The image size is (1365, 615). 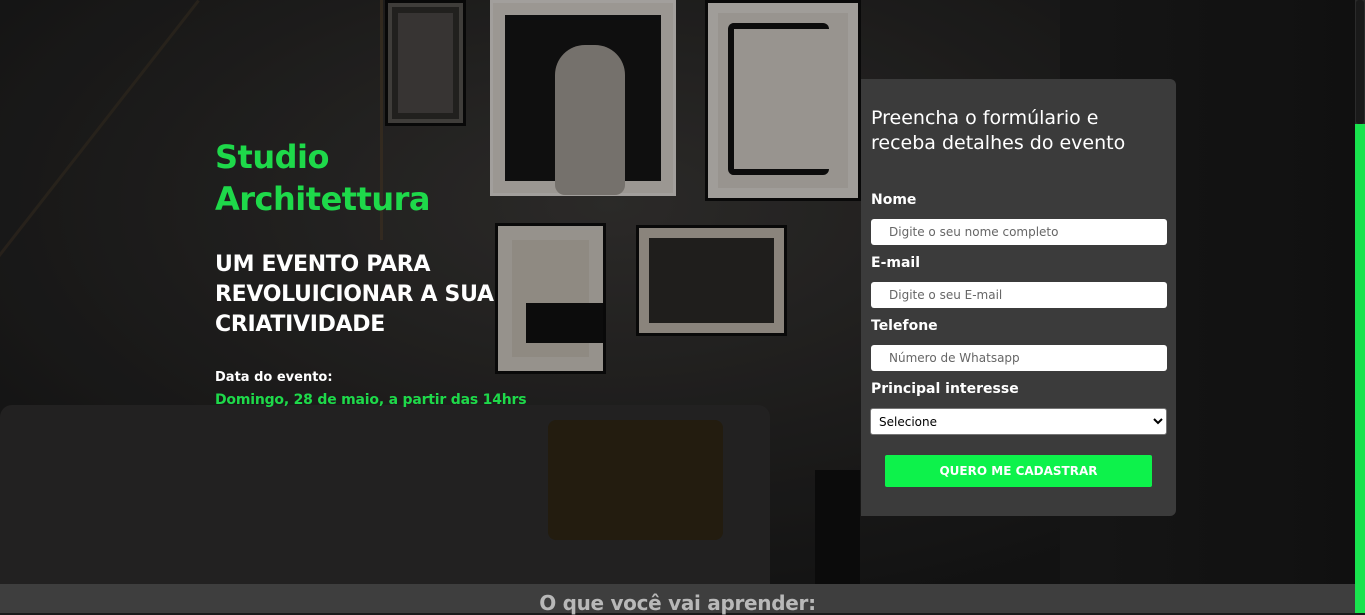 I want to click on scrollbar-track-accent, so click(x=1360, y=368).